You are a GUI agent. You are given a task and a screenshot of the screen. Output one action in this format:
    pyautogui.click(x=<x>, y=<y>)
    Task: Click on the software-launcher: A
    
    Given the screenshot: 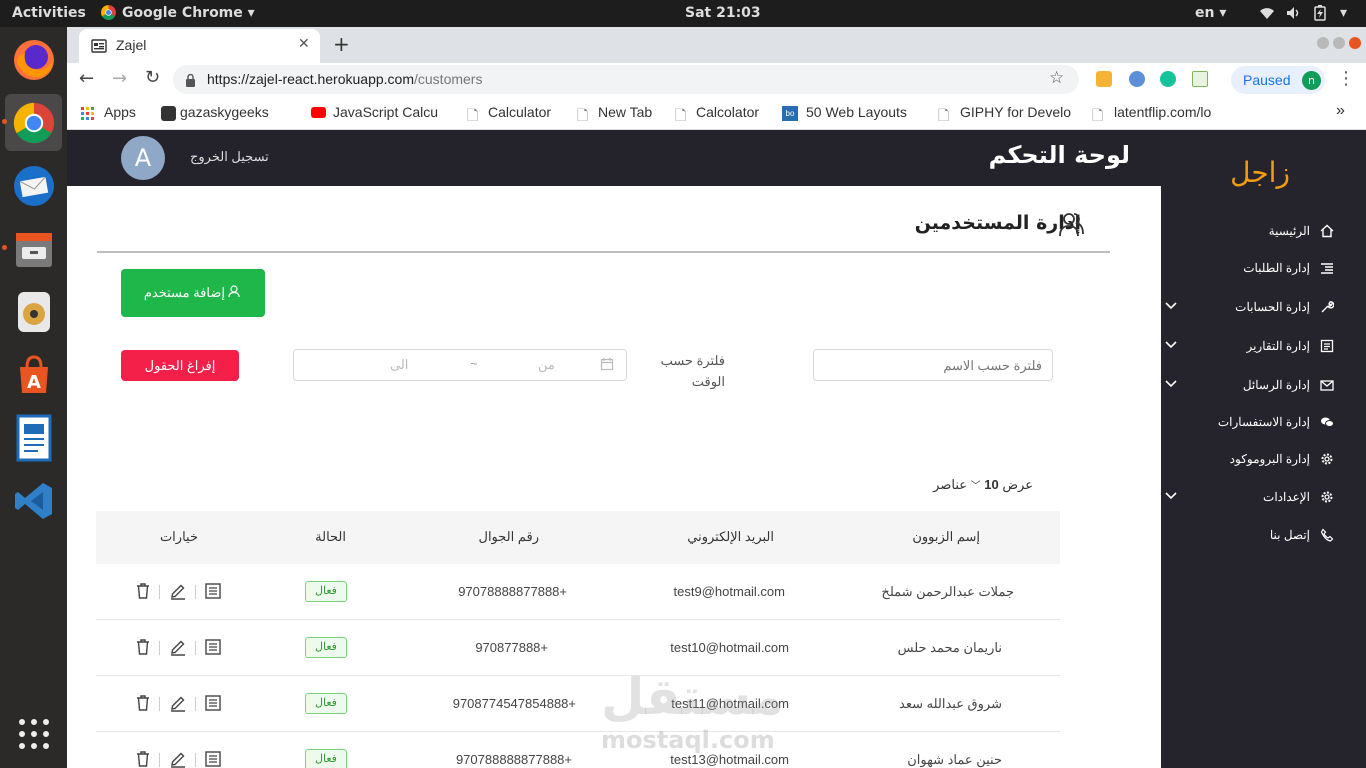 What is the action you would take?
    pyautogui.click(x=33, y=374)
    